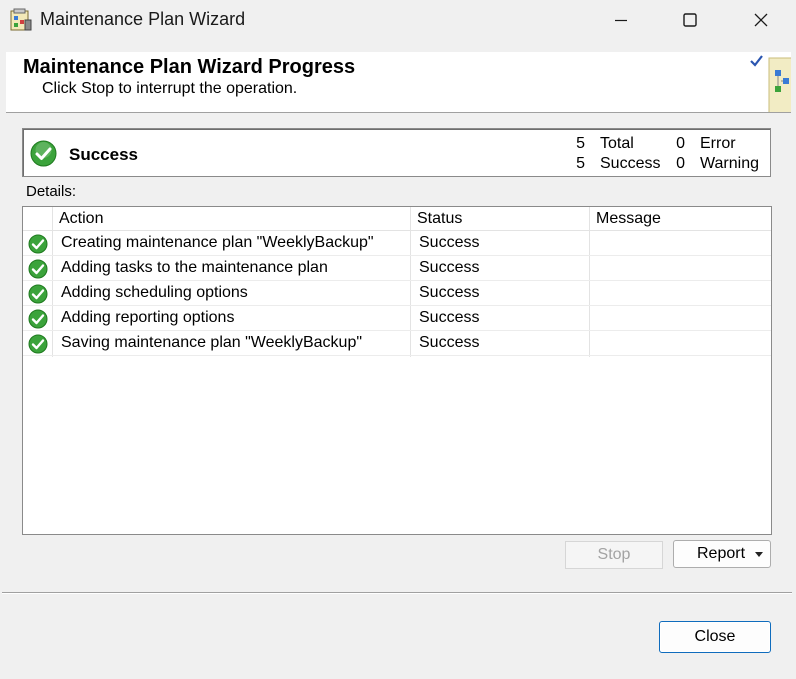  What do you see at coordinates (398, 20) in the screenshot?
I see `title-bar: Maintenance Plan Wizard` at bounding box center [398, 20].